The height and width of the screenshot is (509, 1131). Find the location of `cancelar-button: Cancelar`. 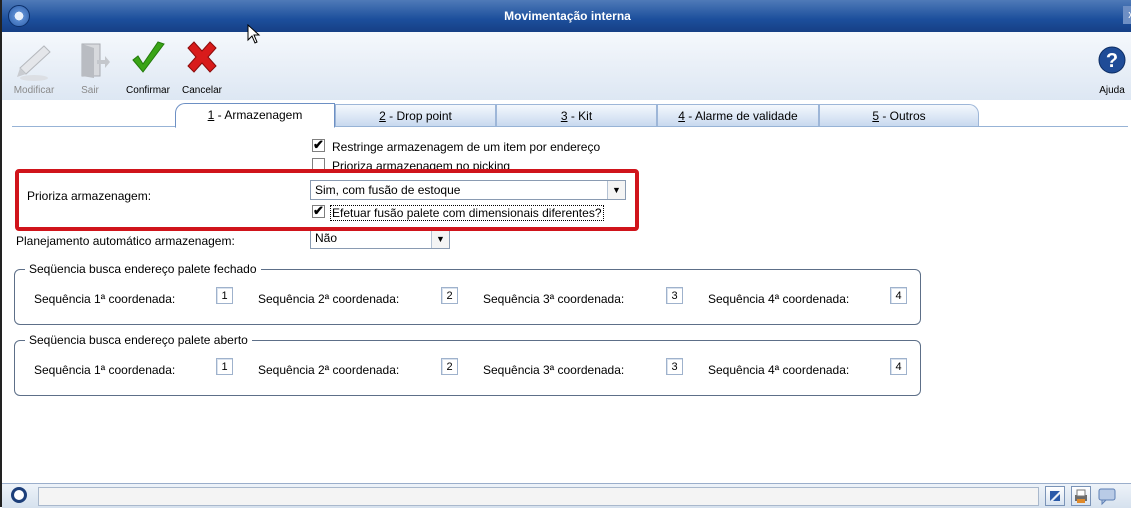

cancelar-button: Cancelar is located at coordinates (202, 67).